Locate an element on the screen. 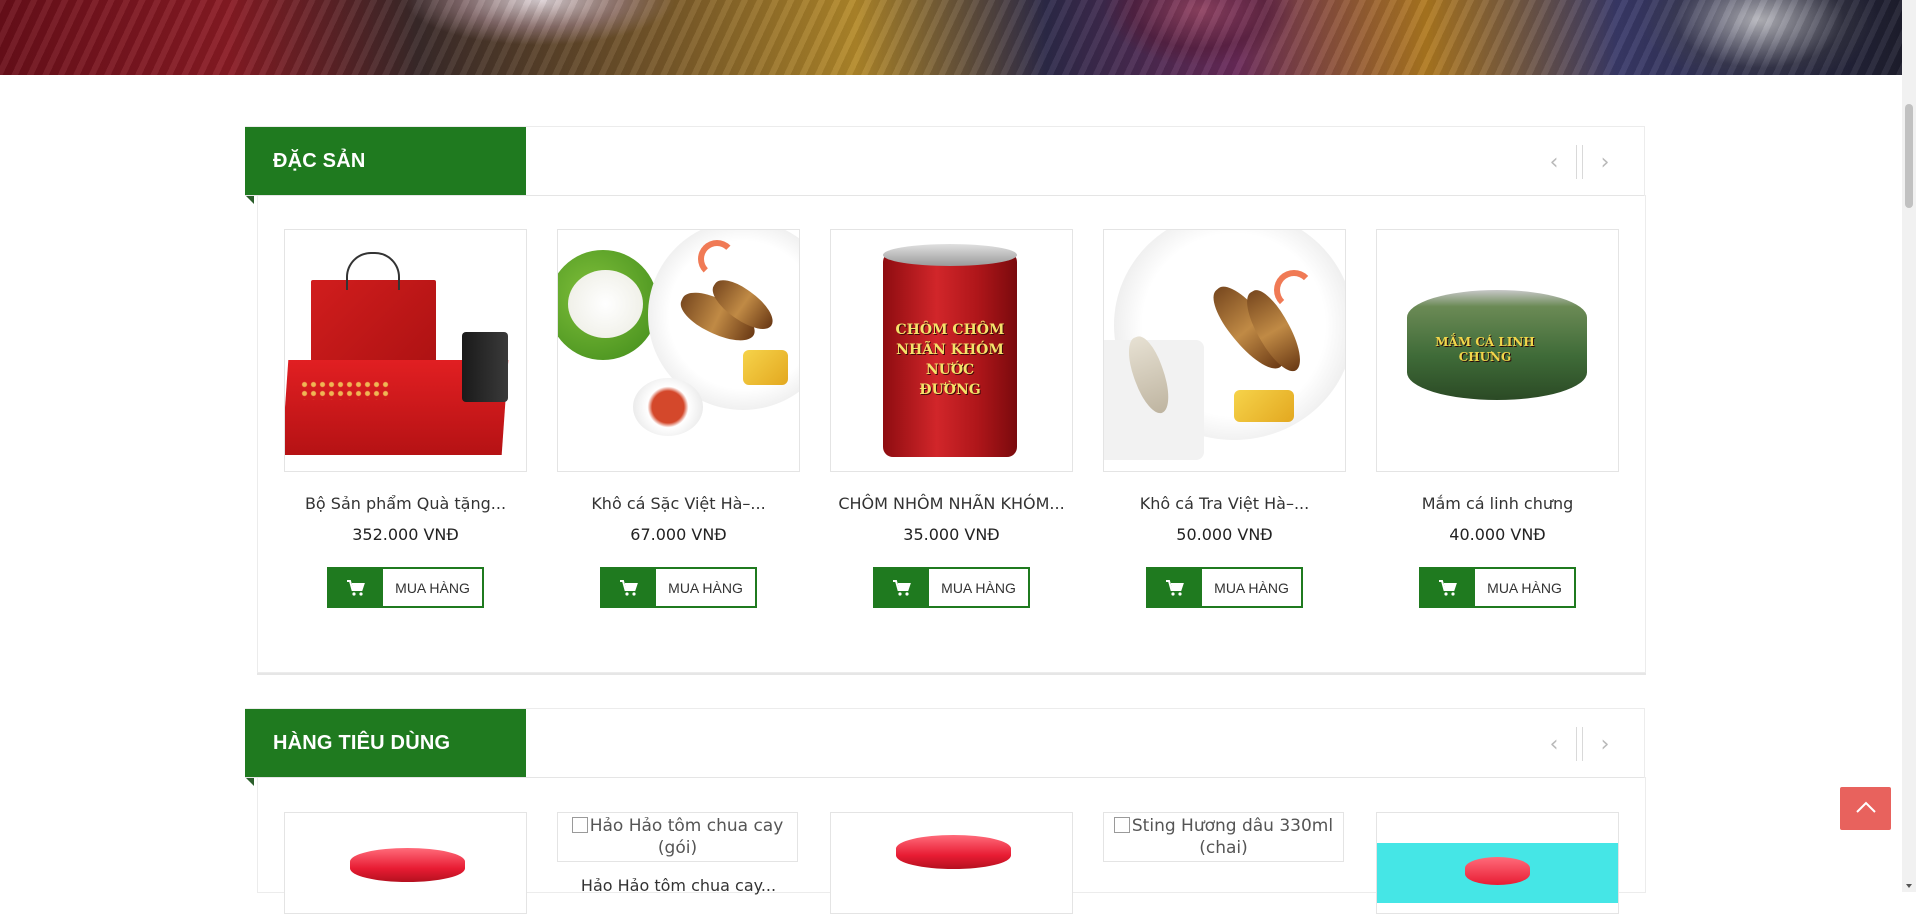 The width and height of the screenshot is (1916, 914). scrollbar-thumb is located at coordinates (1909, 156).